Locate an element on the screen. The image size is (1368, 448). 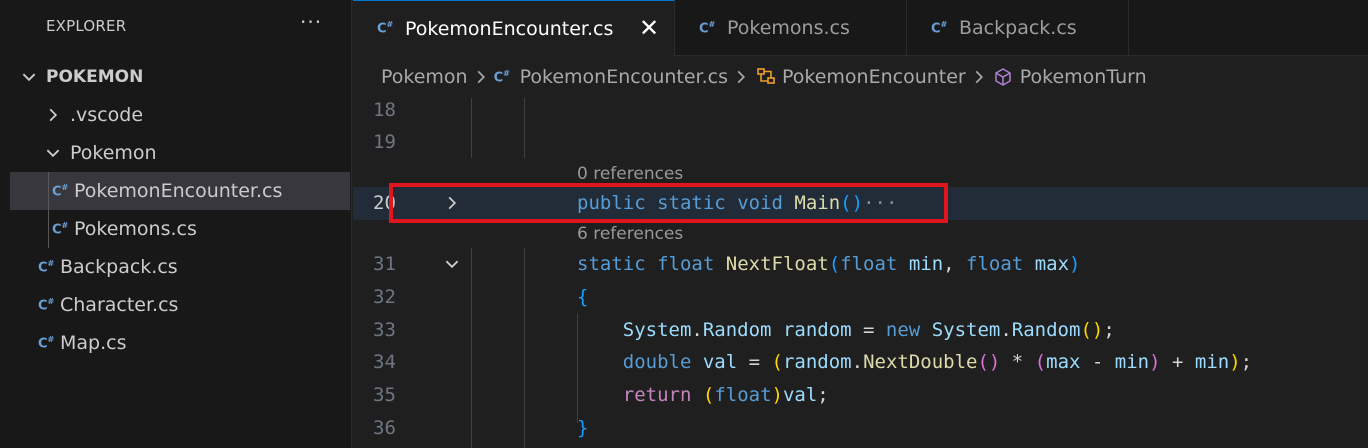
code-line: 32 { is located at coordinates (860, 297).